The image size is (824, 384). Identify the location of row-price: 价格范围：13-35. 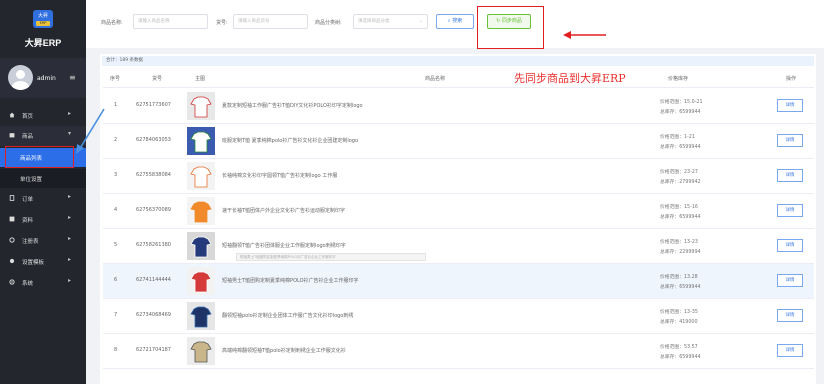
(679, 311).